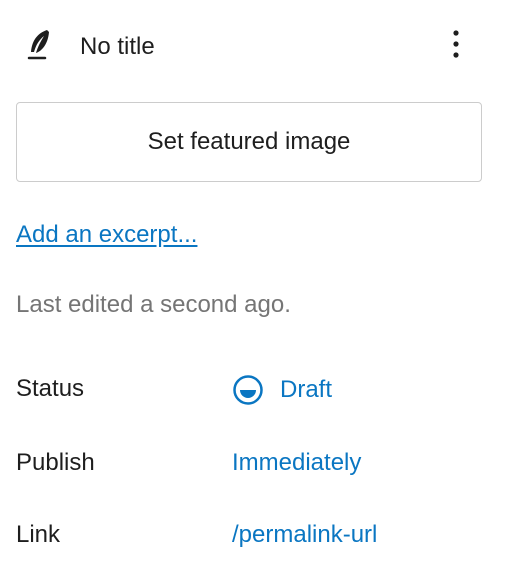 The image size is (508, 576). Describe the element at coordinates (38, 534) in the screenshot. I see `link-label: Link` at that location.